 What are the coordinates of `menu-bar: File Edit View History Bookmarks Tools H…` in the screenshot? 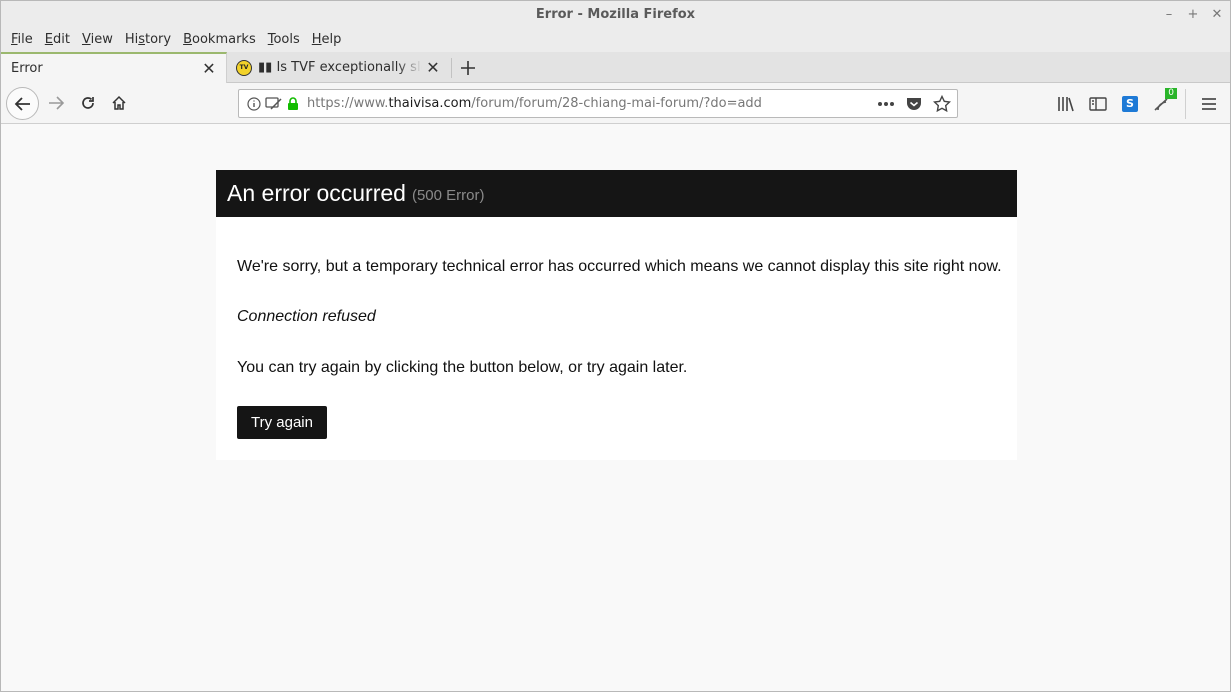 It's located at (615, 40).